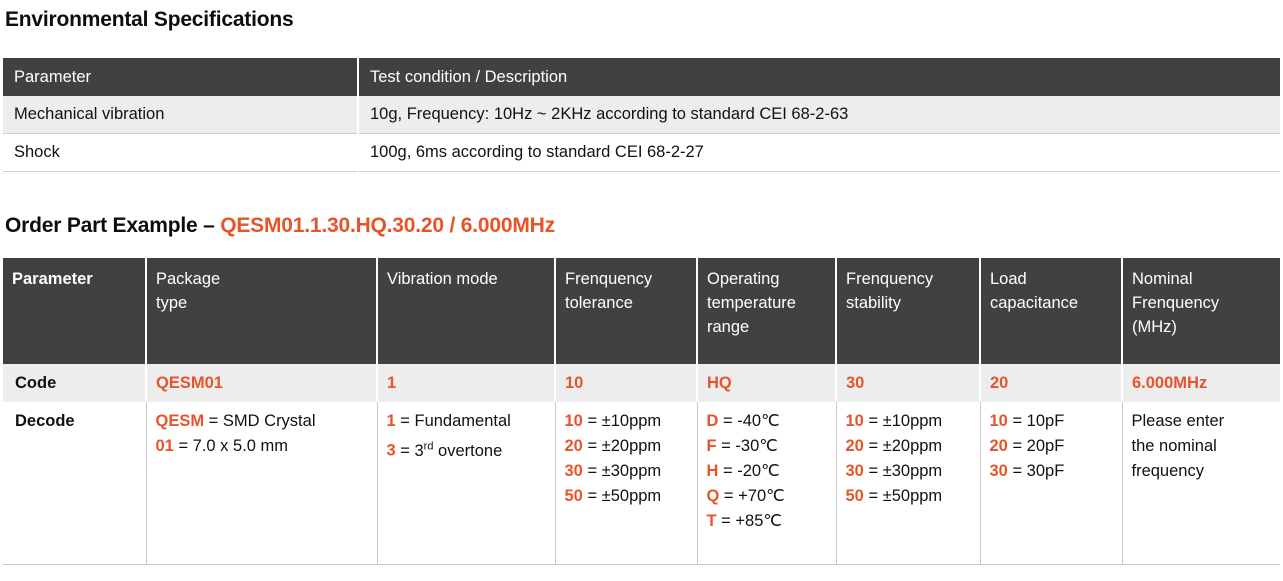 The width and height of the screenshot is (1283, 581). I want to click on decode-line: 30 = 30pF, so click(1053, 471).